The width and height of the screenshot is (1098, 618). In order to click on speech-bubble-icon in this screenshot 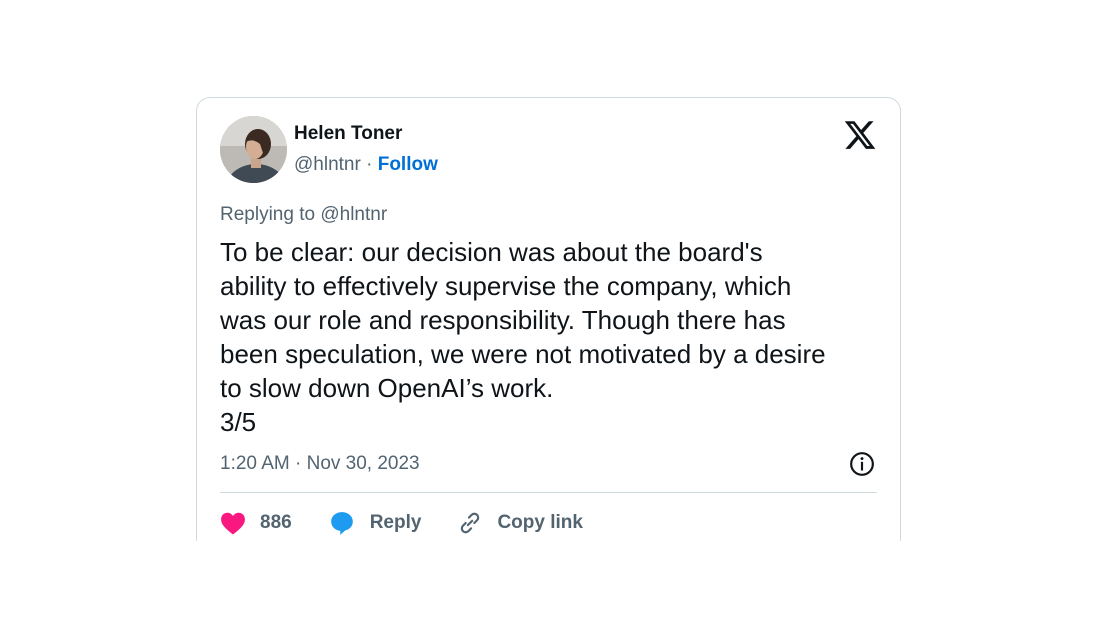, I will do `click(341, 523)`.